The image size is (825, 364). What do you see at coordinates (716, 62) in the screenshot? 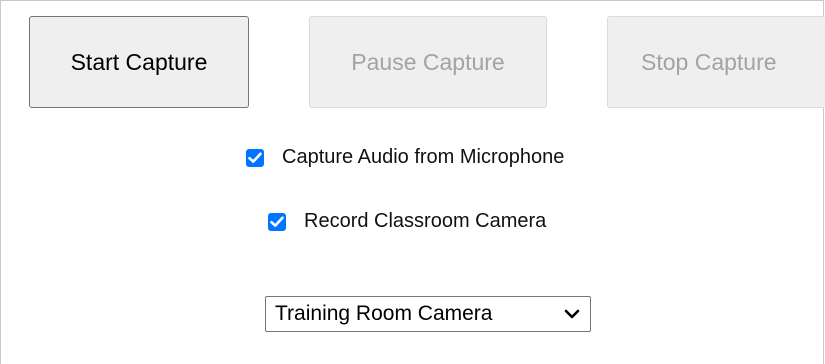
I see `stop-capture-button: Stop Capture` at bounding box center [716, 62].